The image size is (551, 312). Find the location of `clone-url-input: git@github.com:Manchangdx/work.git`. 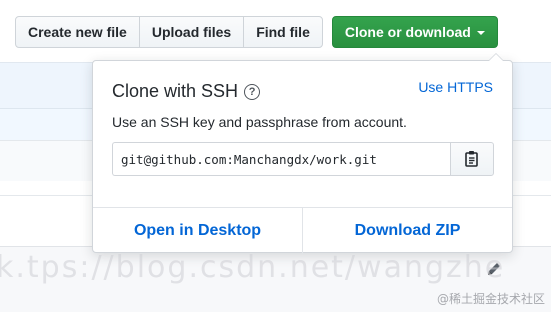

clone-url-input: git@github.com:Manchangdx/work.git is located at coordinates (281, 159).